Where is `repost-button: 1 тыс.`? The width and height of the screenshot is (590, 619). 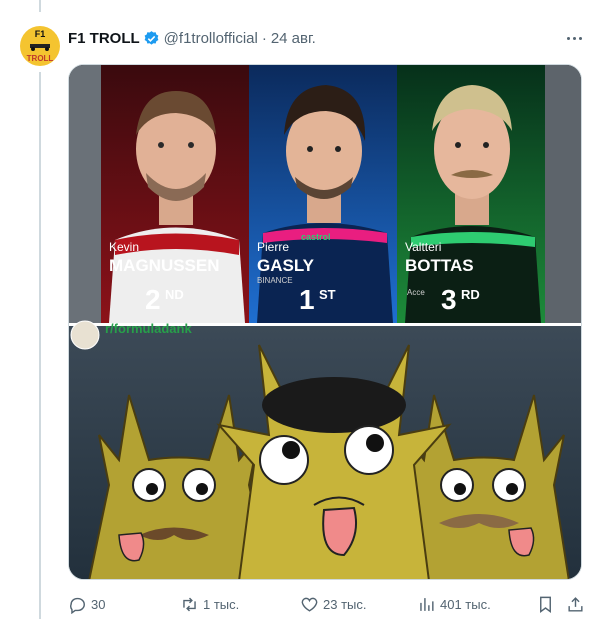 repost-button: 1 тыс. is located at coordinates (209, 604).